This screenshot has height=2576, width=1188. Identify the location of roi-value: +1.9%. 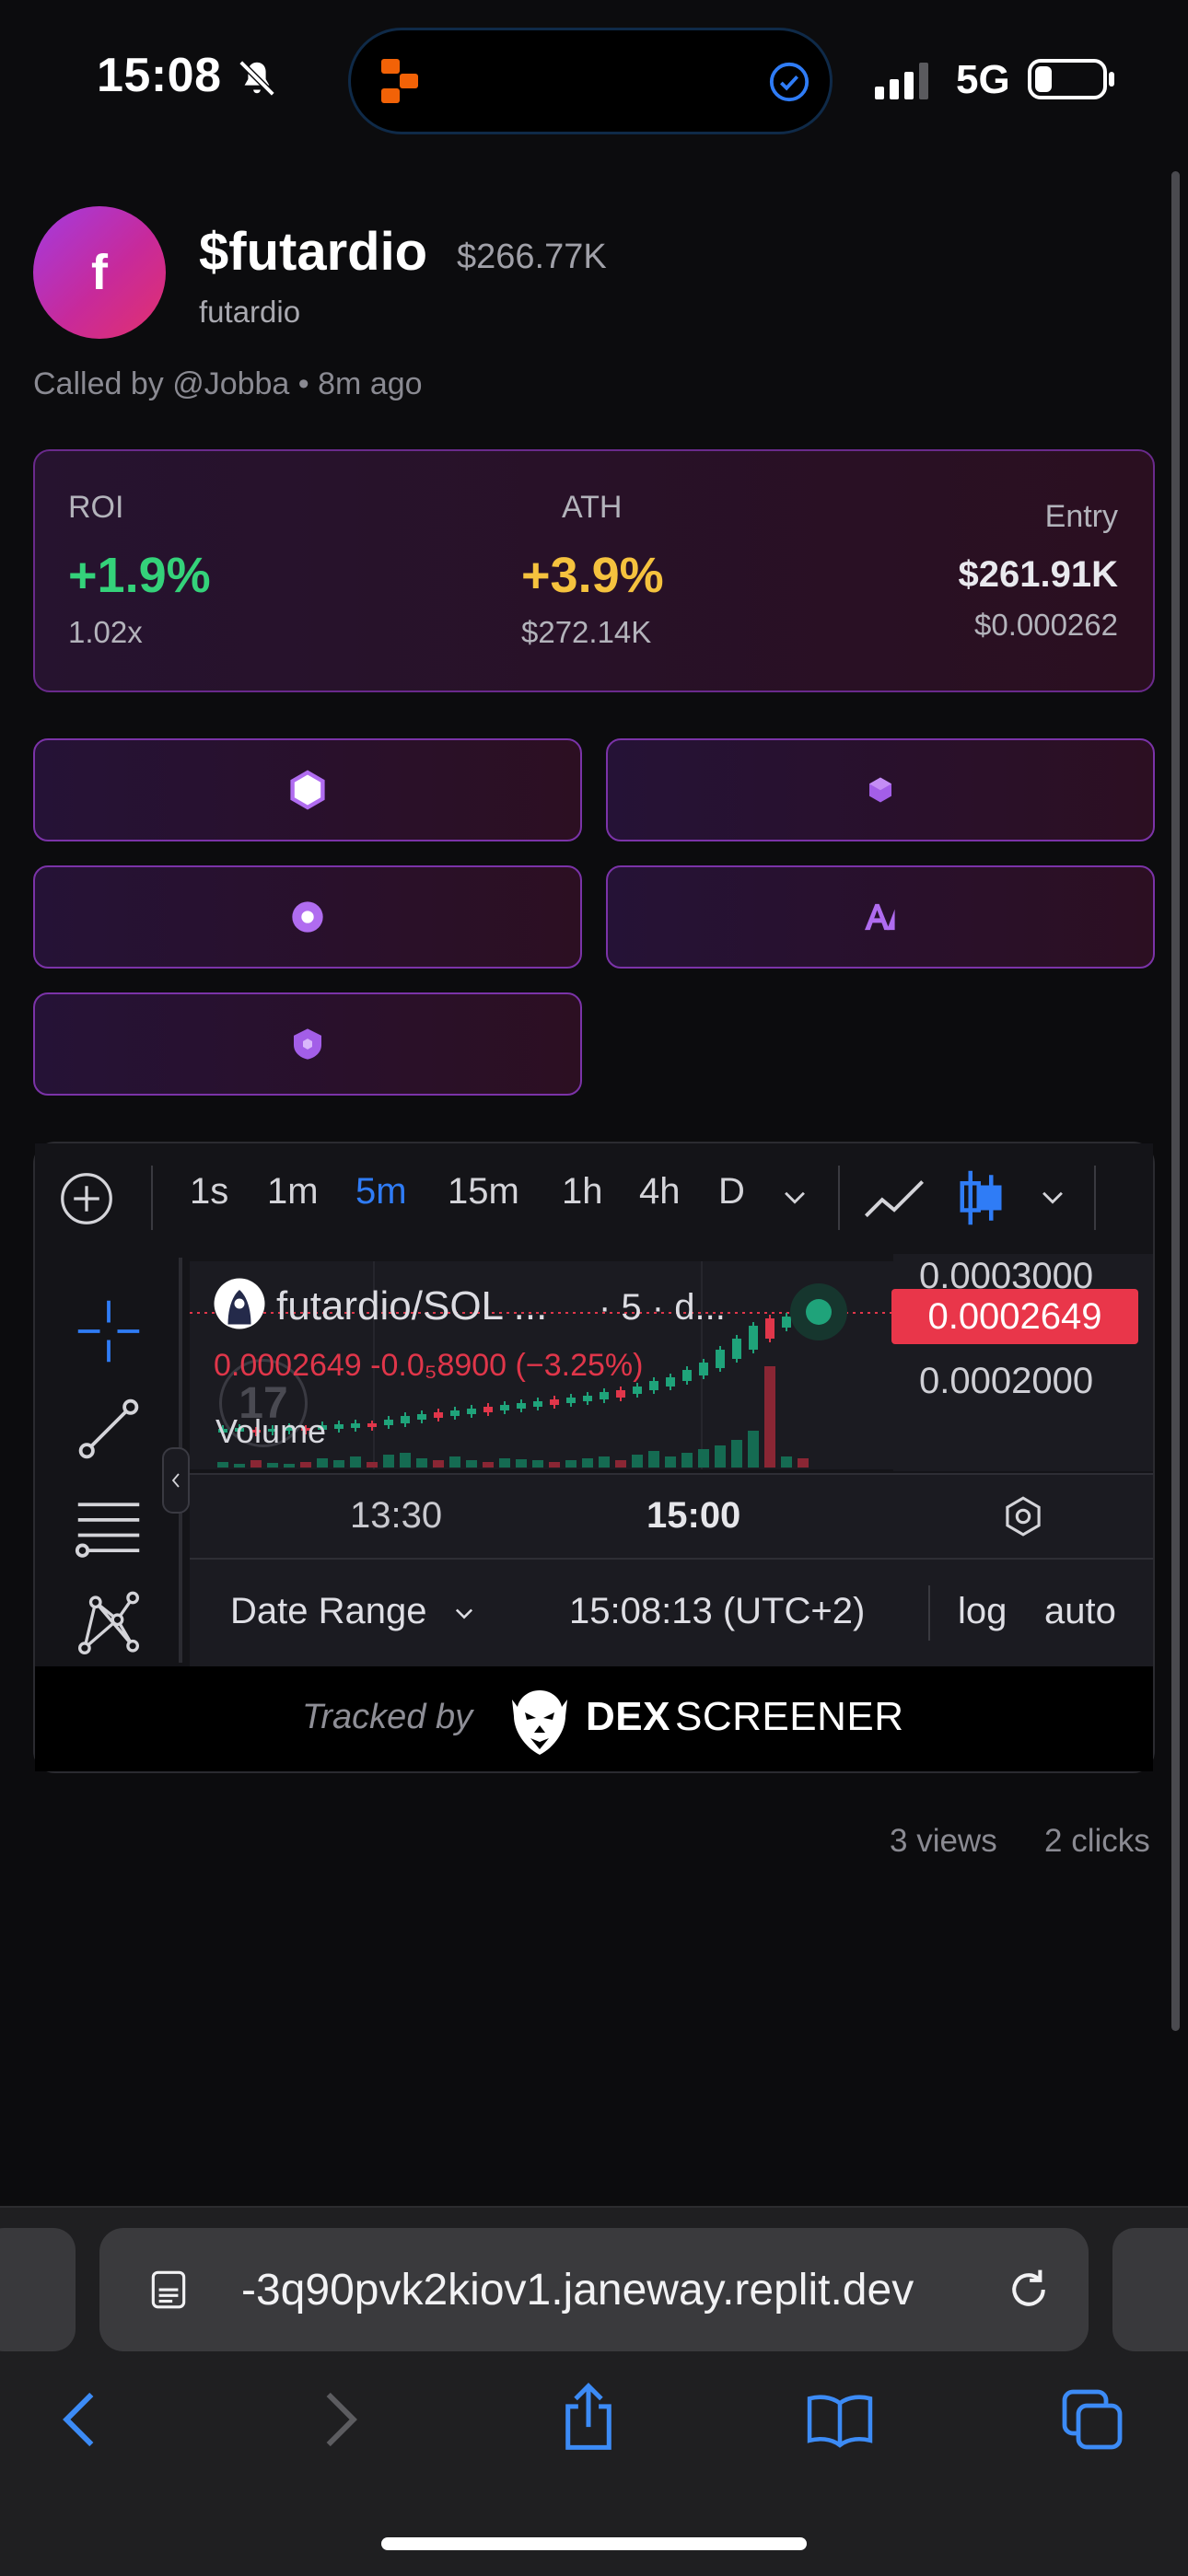
(139, 575).